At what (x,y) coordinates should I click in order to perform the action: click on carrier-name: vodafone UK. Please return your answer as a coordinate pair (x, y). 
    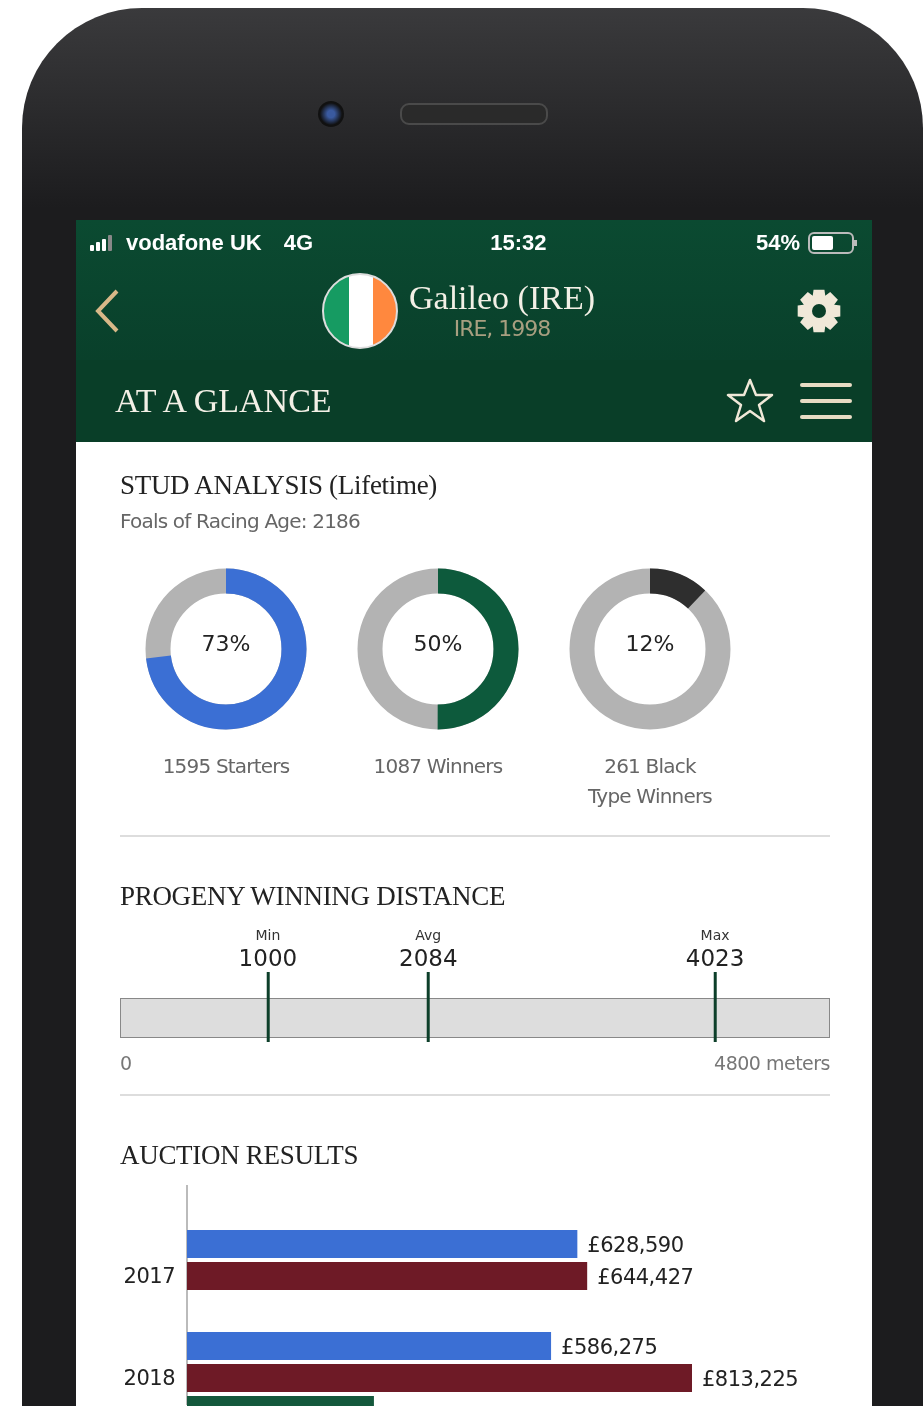
    Looking at the image, I should click on (194, 243).